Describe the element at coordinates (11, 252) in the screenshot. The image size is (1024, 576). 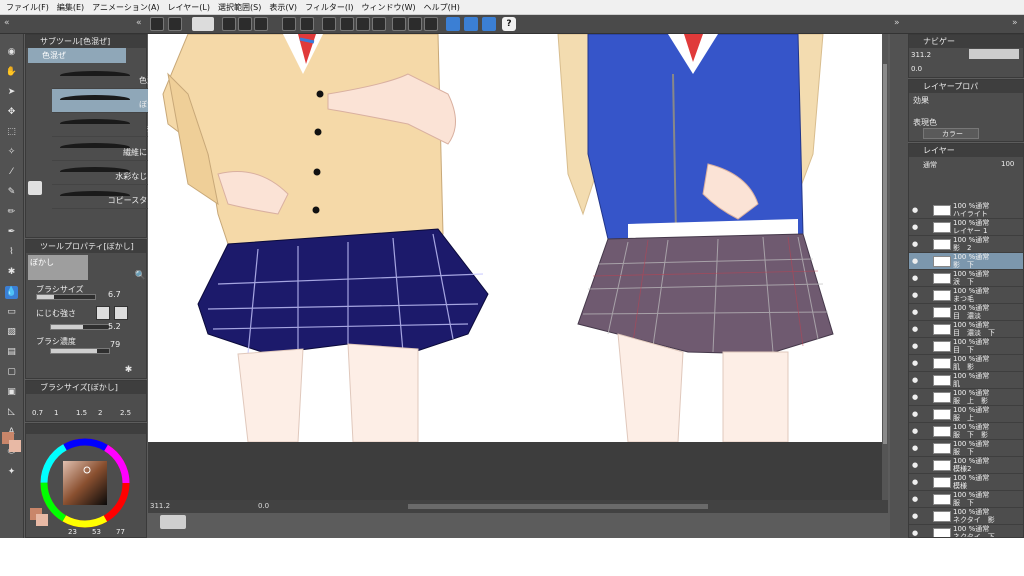
I see `airbrush-tool-icon: ⌇` at that location.